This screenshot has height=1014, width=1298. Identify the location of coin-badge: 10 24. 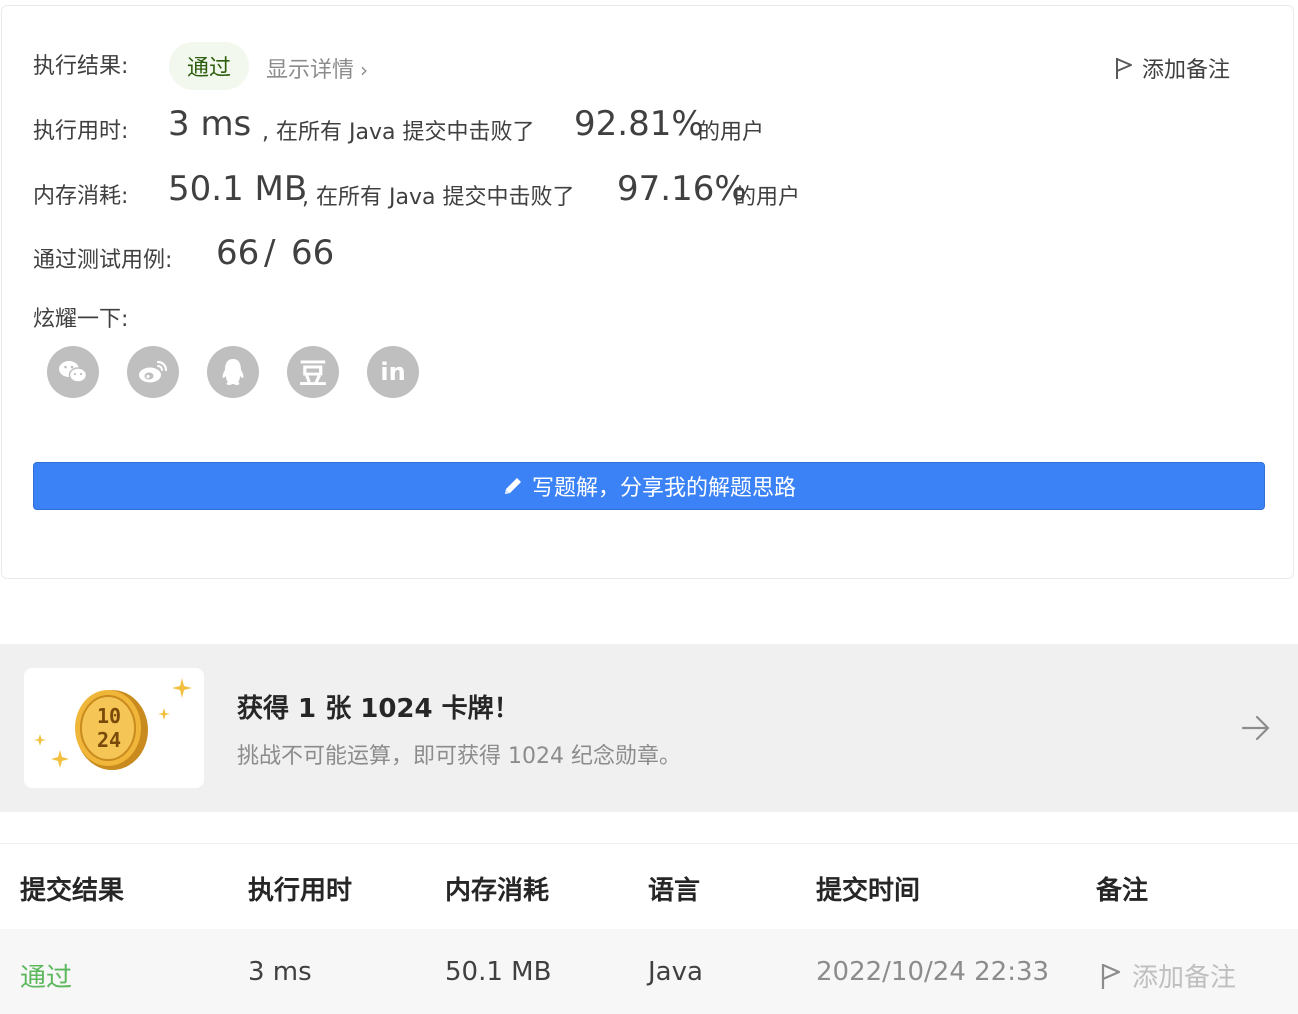
(114, 728).